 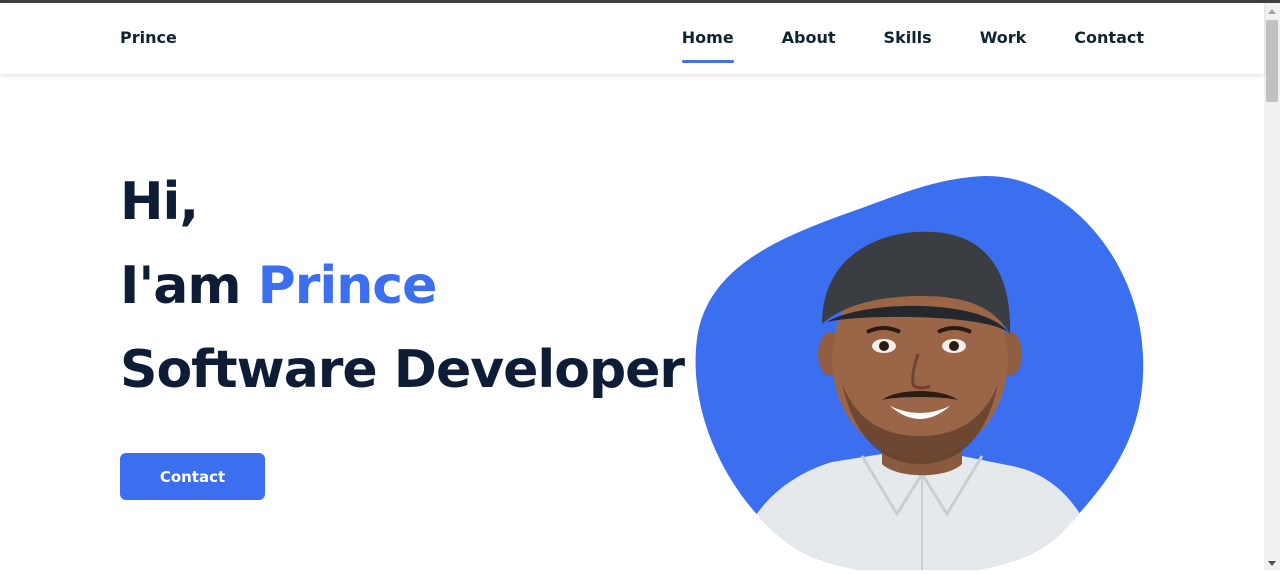 I want to click on nav-item-contact: Contact, so click(x=1109, y=37).